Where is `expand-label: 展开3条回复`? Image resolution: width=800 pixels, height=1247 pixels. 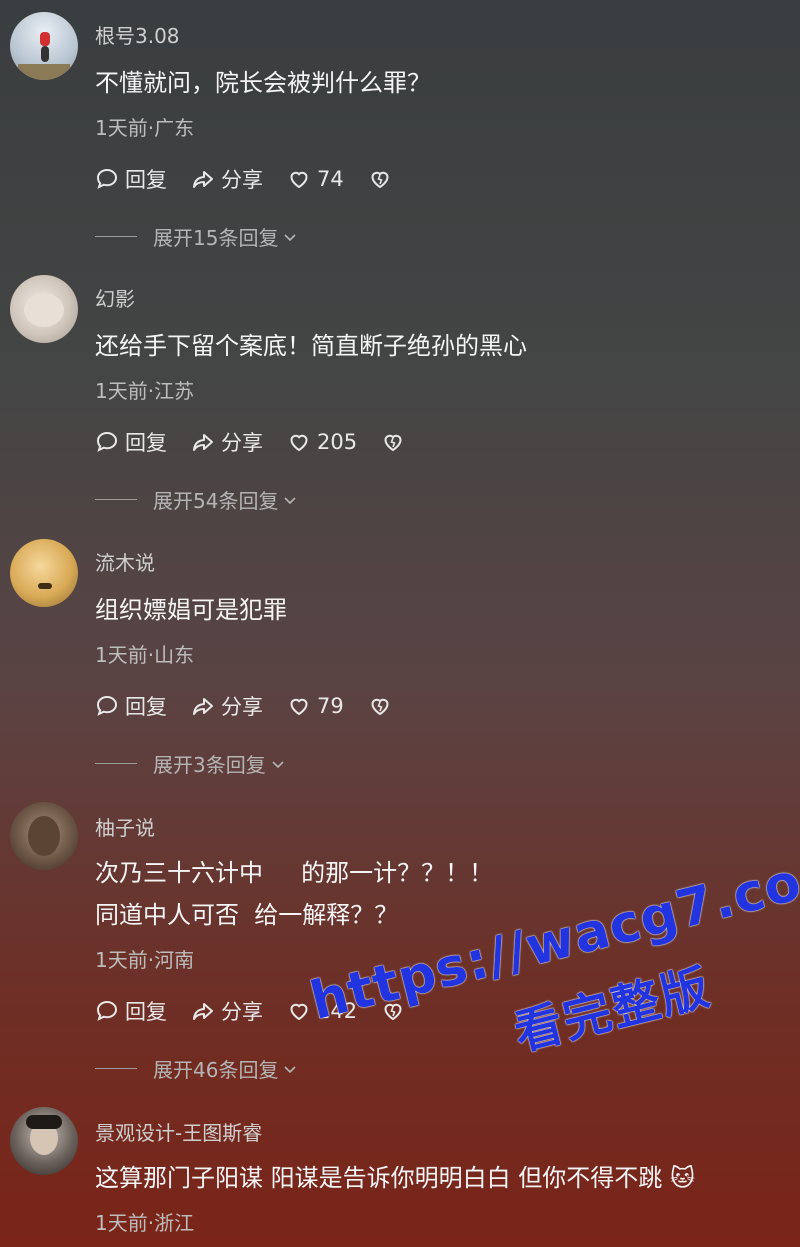
expand-label: 展开3条回复 is located at coordinates (209, 765).